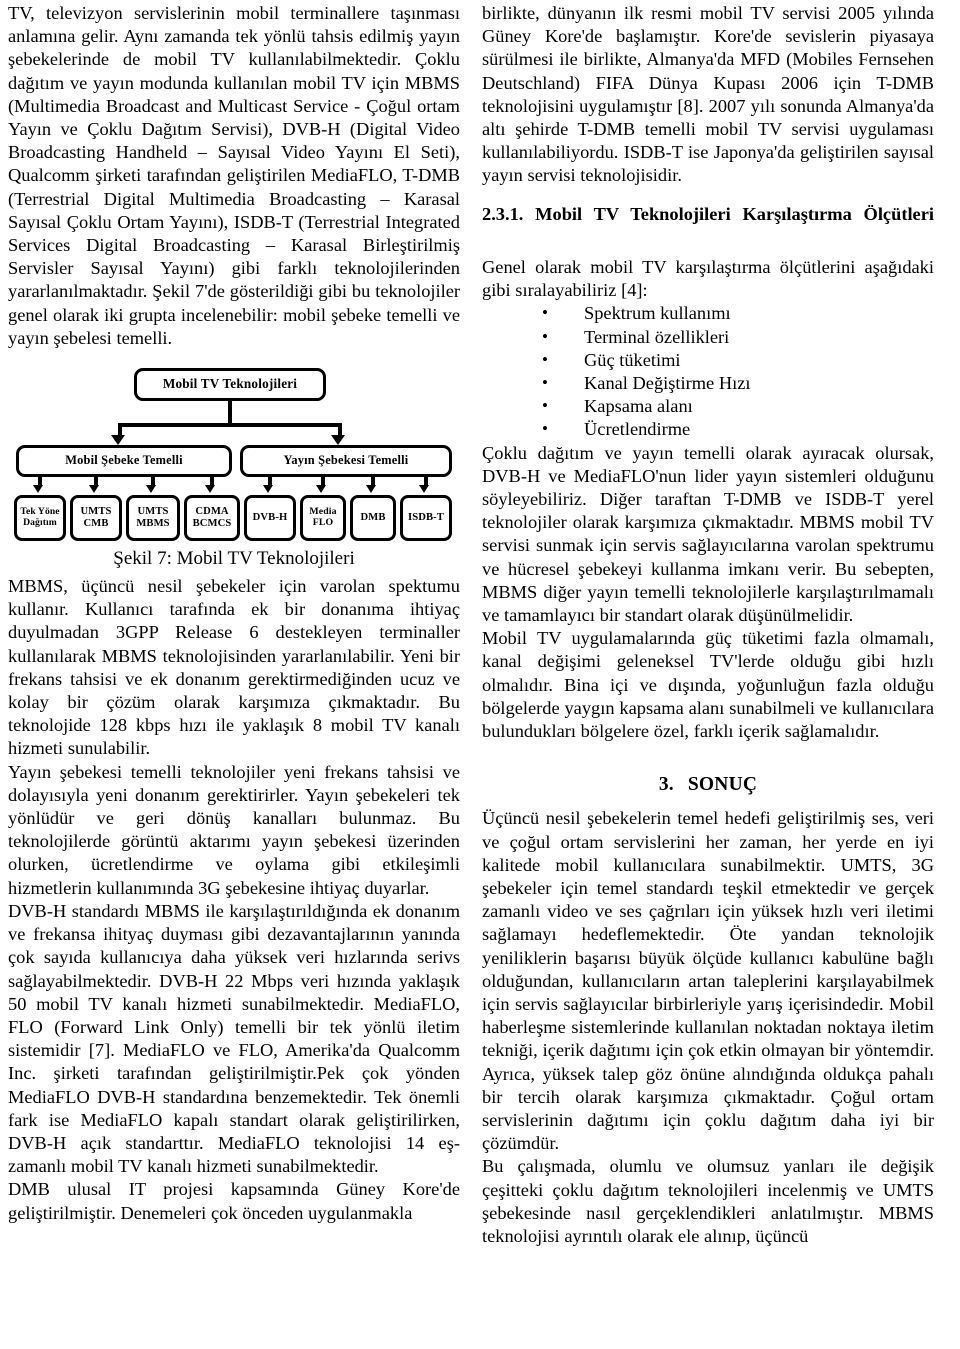  What do you see at coordinates (666, 785) in the screenshot?
I see `conclusion-number: 3.` at bounding box center [666, 785].